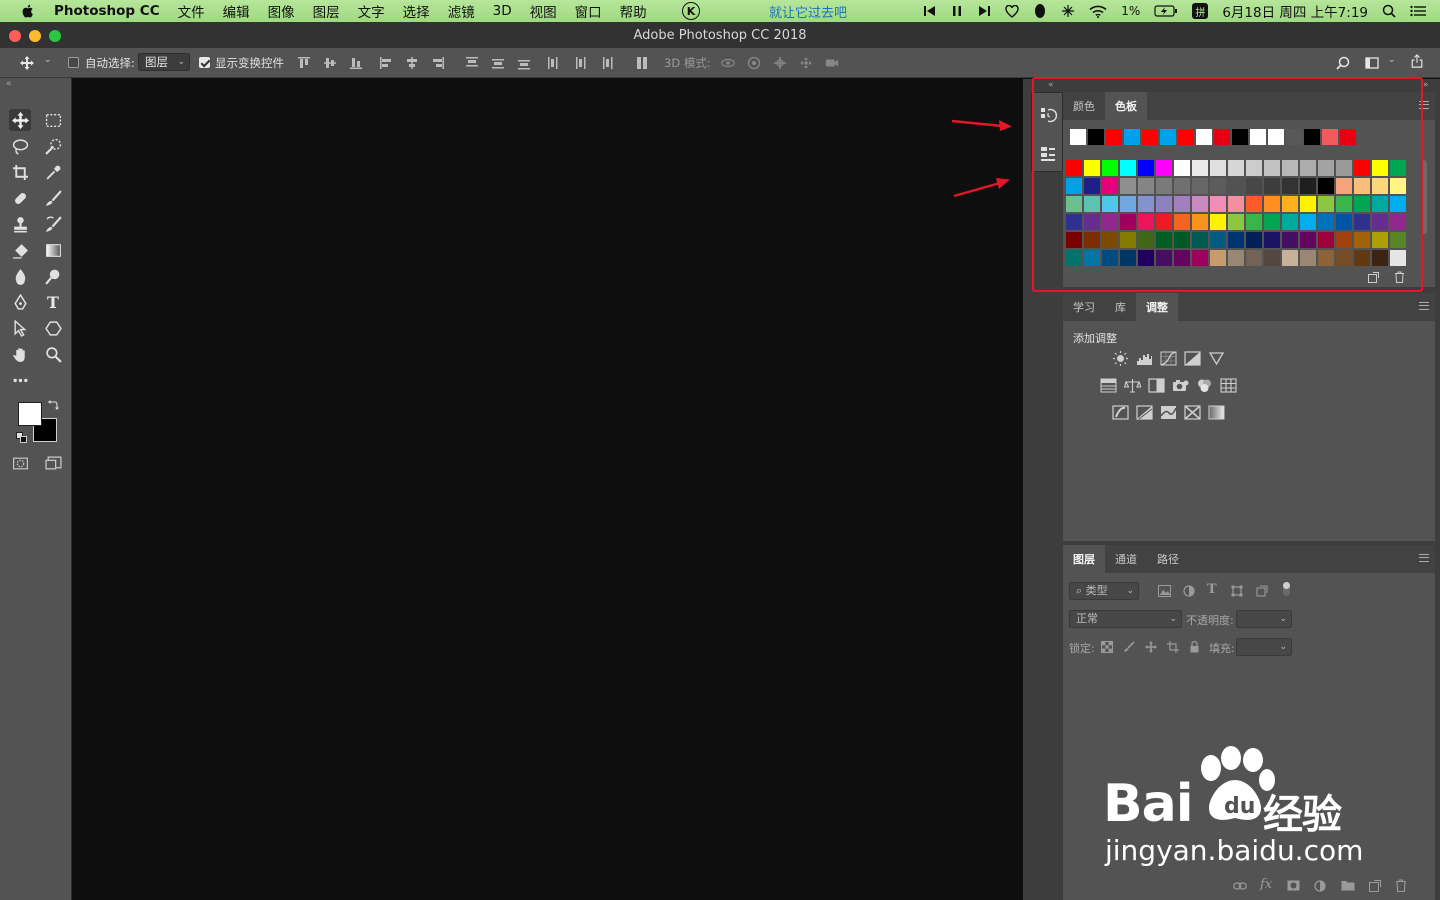  What do you see at coordinates (1240, 886) in the screenshot?
I see `link-layers-icon` at bounding box center [1240, 886].